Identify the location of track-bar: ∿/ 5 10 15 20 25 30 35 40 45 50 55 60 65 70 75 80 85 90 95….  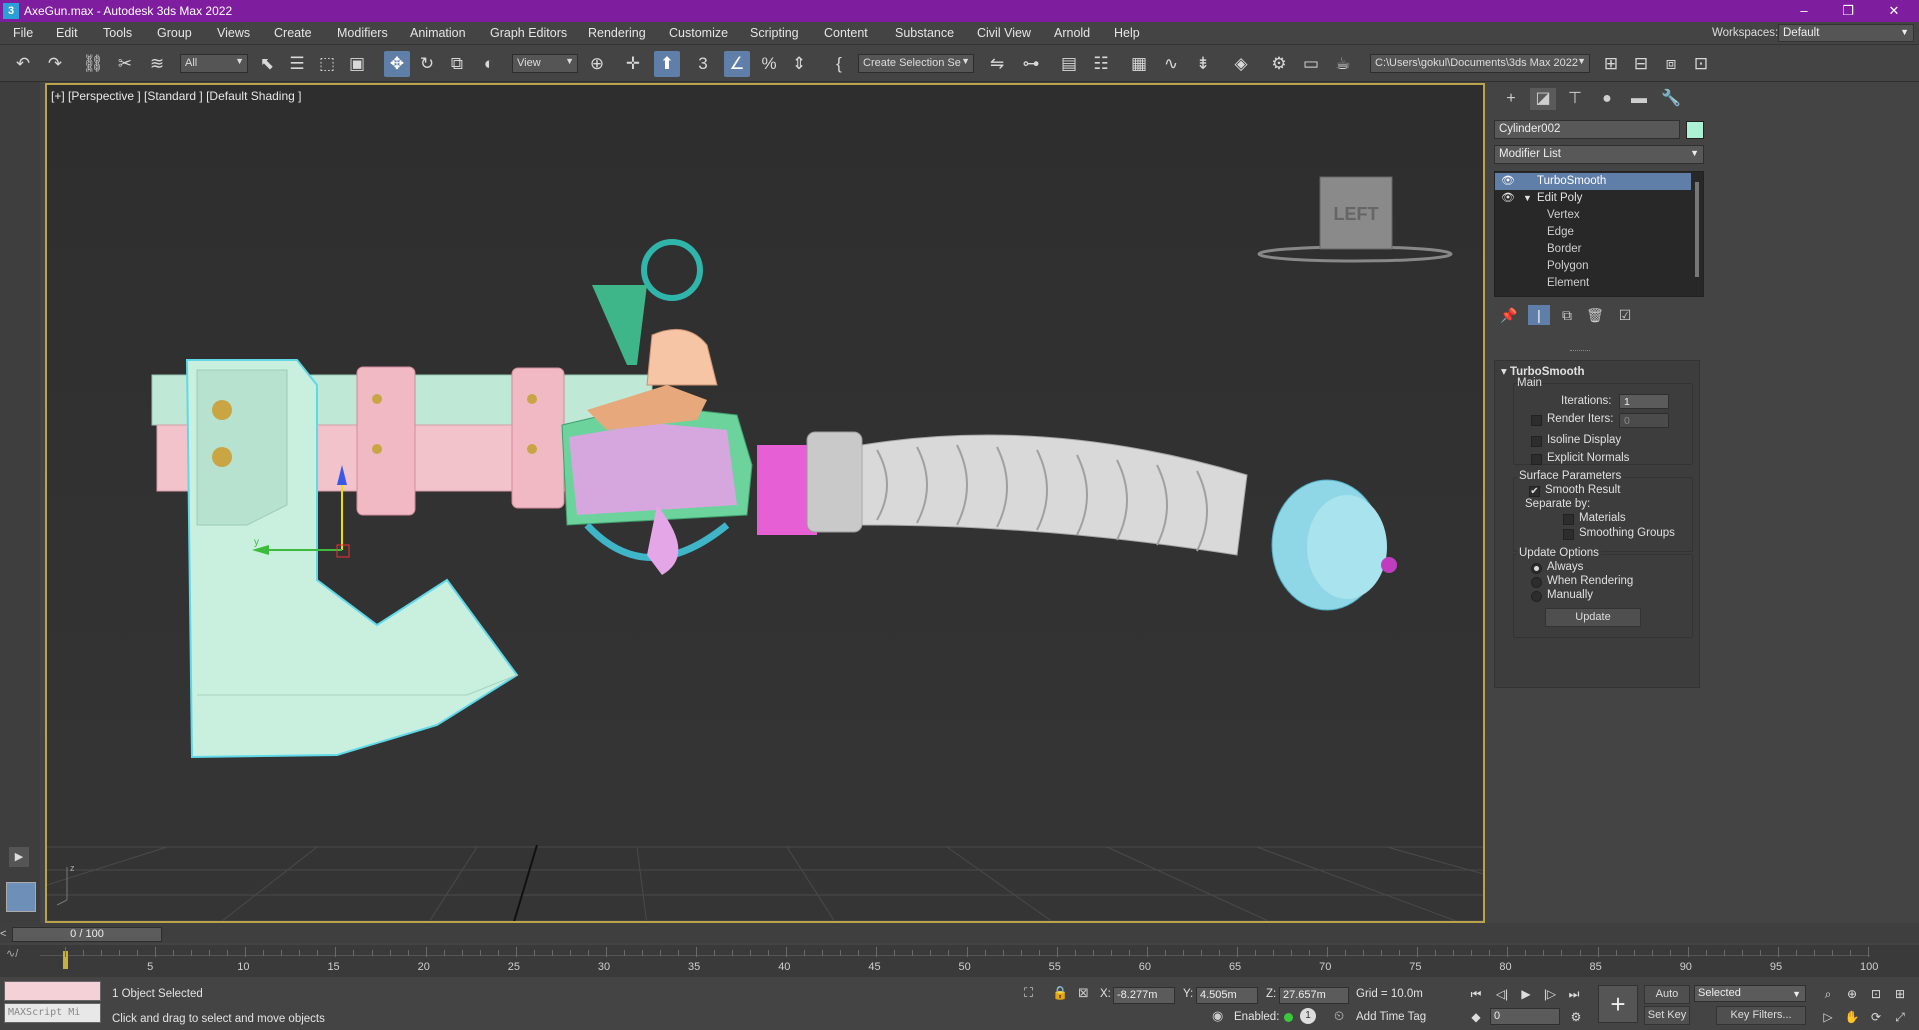
(959, 961).